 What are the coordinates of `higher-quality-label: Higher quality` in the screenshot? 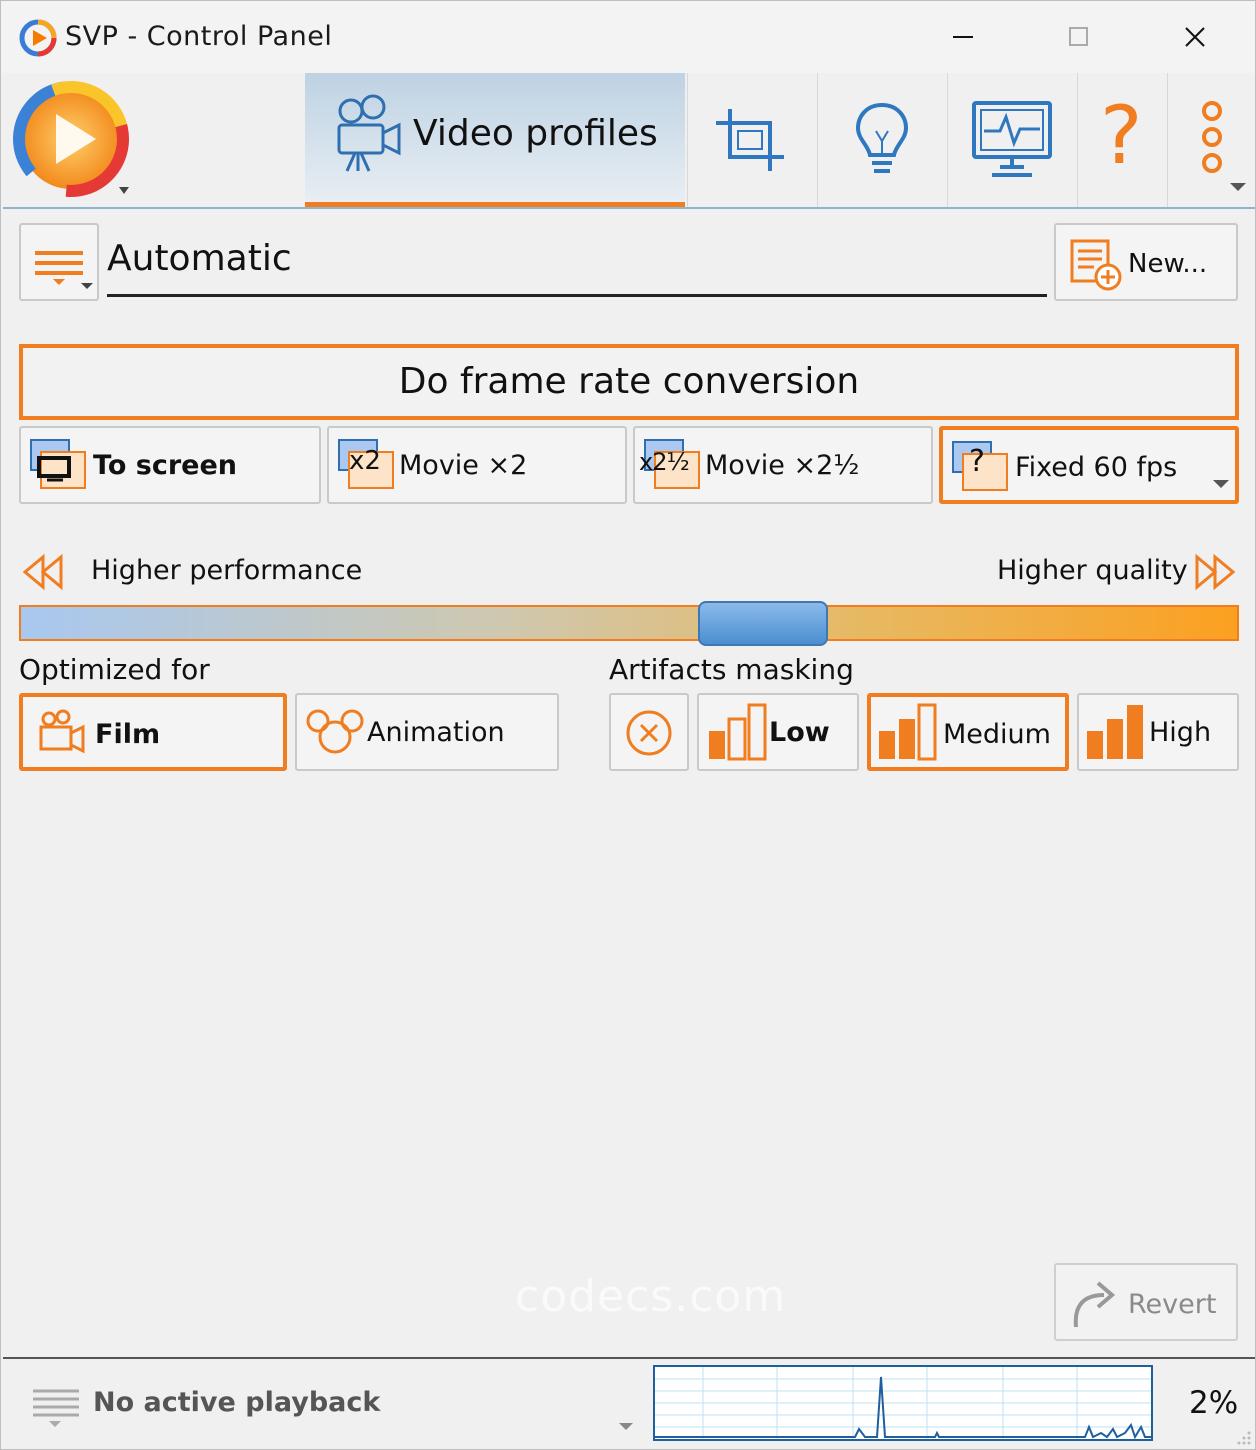 It's located at (1092, 570).